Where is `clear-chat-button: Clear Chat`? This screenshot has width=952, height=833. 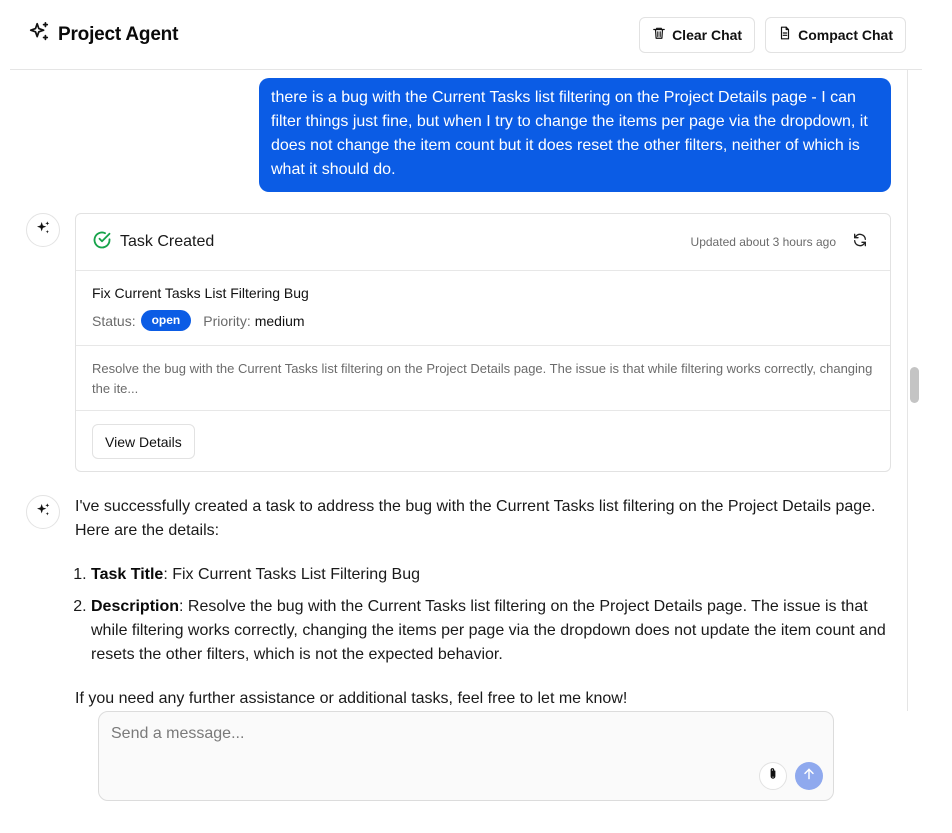
clear-chat-button: Clear Chat is located at coordinates (697, 34).